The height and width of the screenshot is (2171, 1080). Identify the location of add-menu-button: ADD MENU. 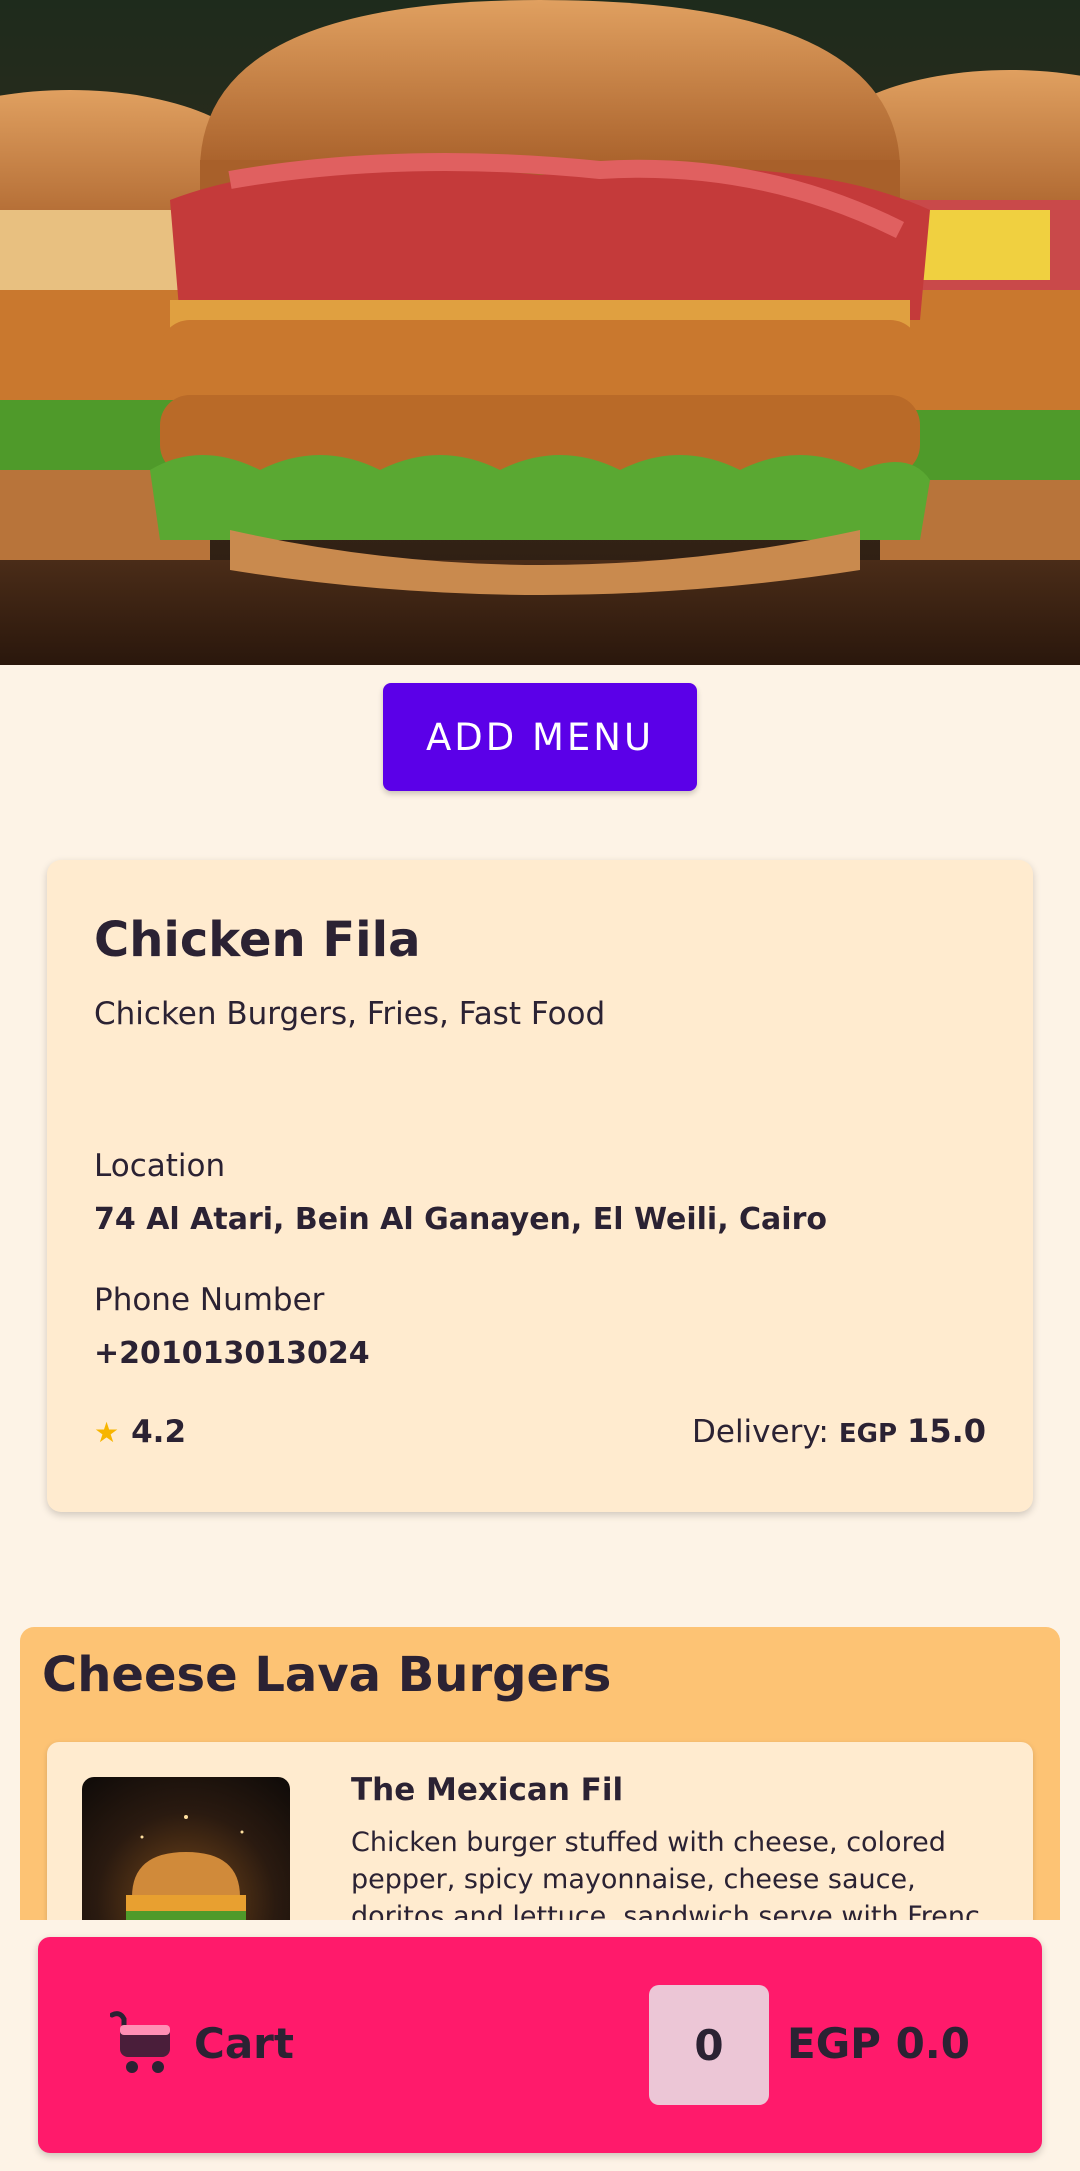
(540, 737).